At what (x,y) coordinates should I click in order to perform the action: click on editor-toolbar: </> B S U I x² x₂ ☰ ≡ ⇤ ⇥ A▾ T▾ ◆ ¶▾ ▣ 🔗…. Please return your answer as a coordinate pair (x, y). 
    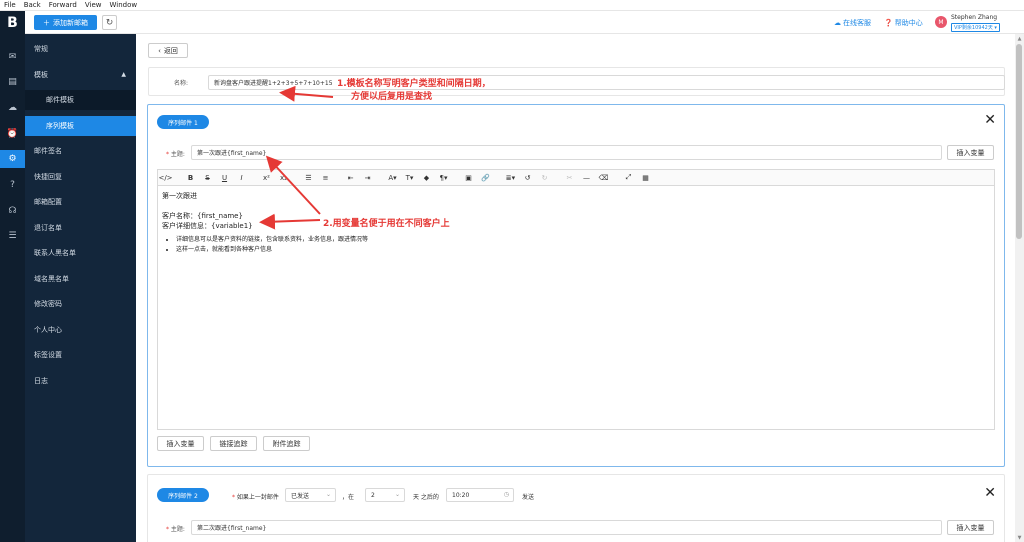
    Looking at the image, I should click on (576, 177).